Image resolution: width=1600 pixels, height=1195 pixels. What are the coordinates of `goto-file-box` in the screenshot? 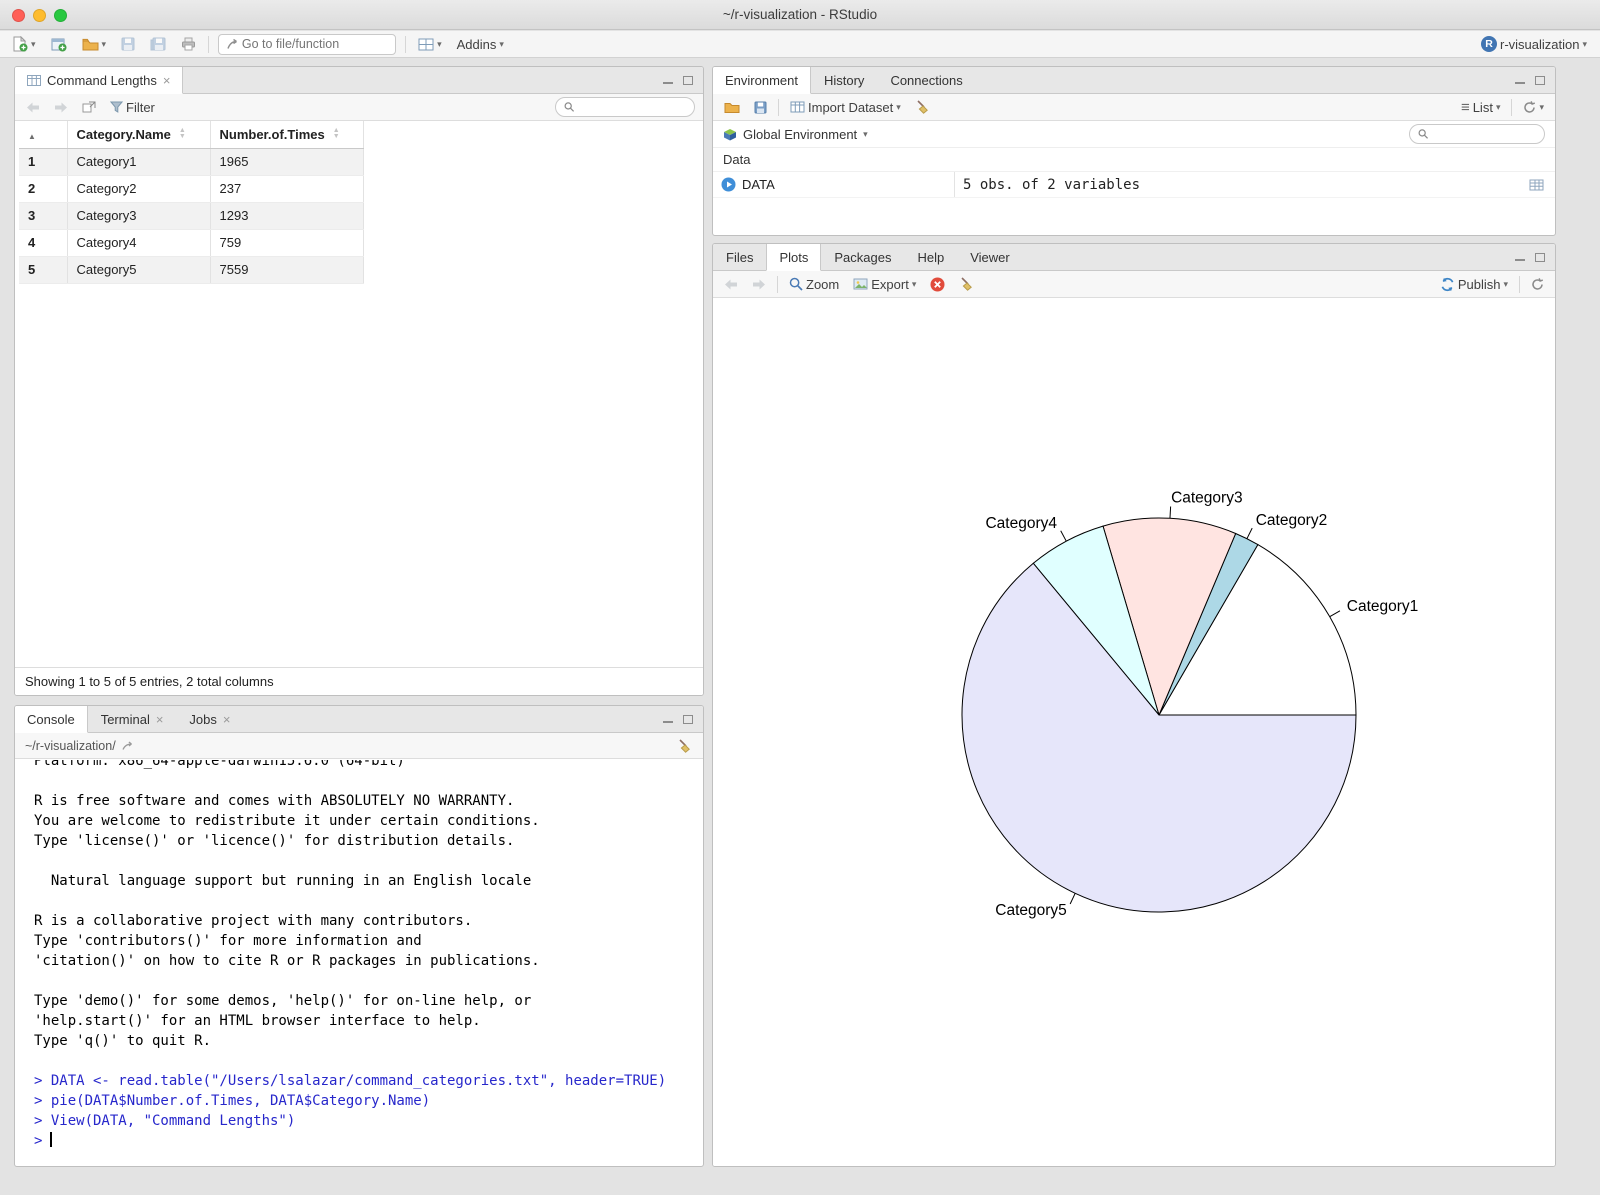 It's located at (307, 44).